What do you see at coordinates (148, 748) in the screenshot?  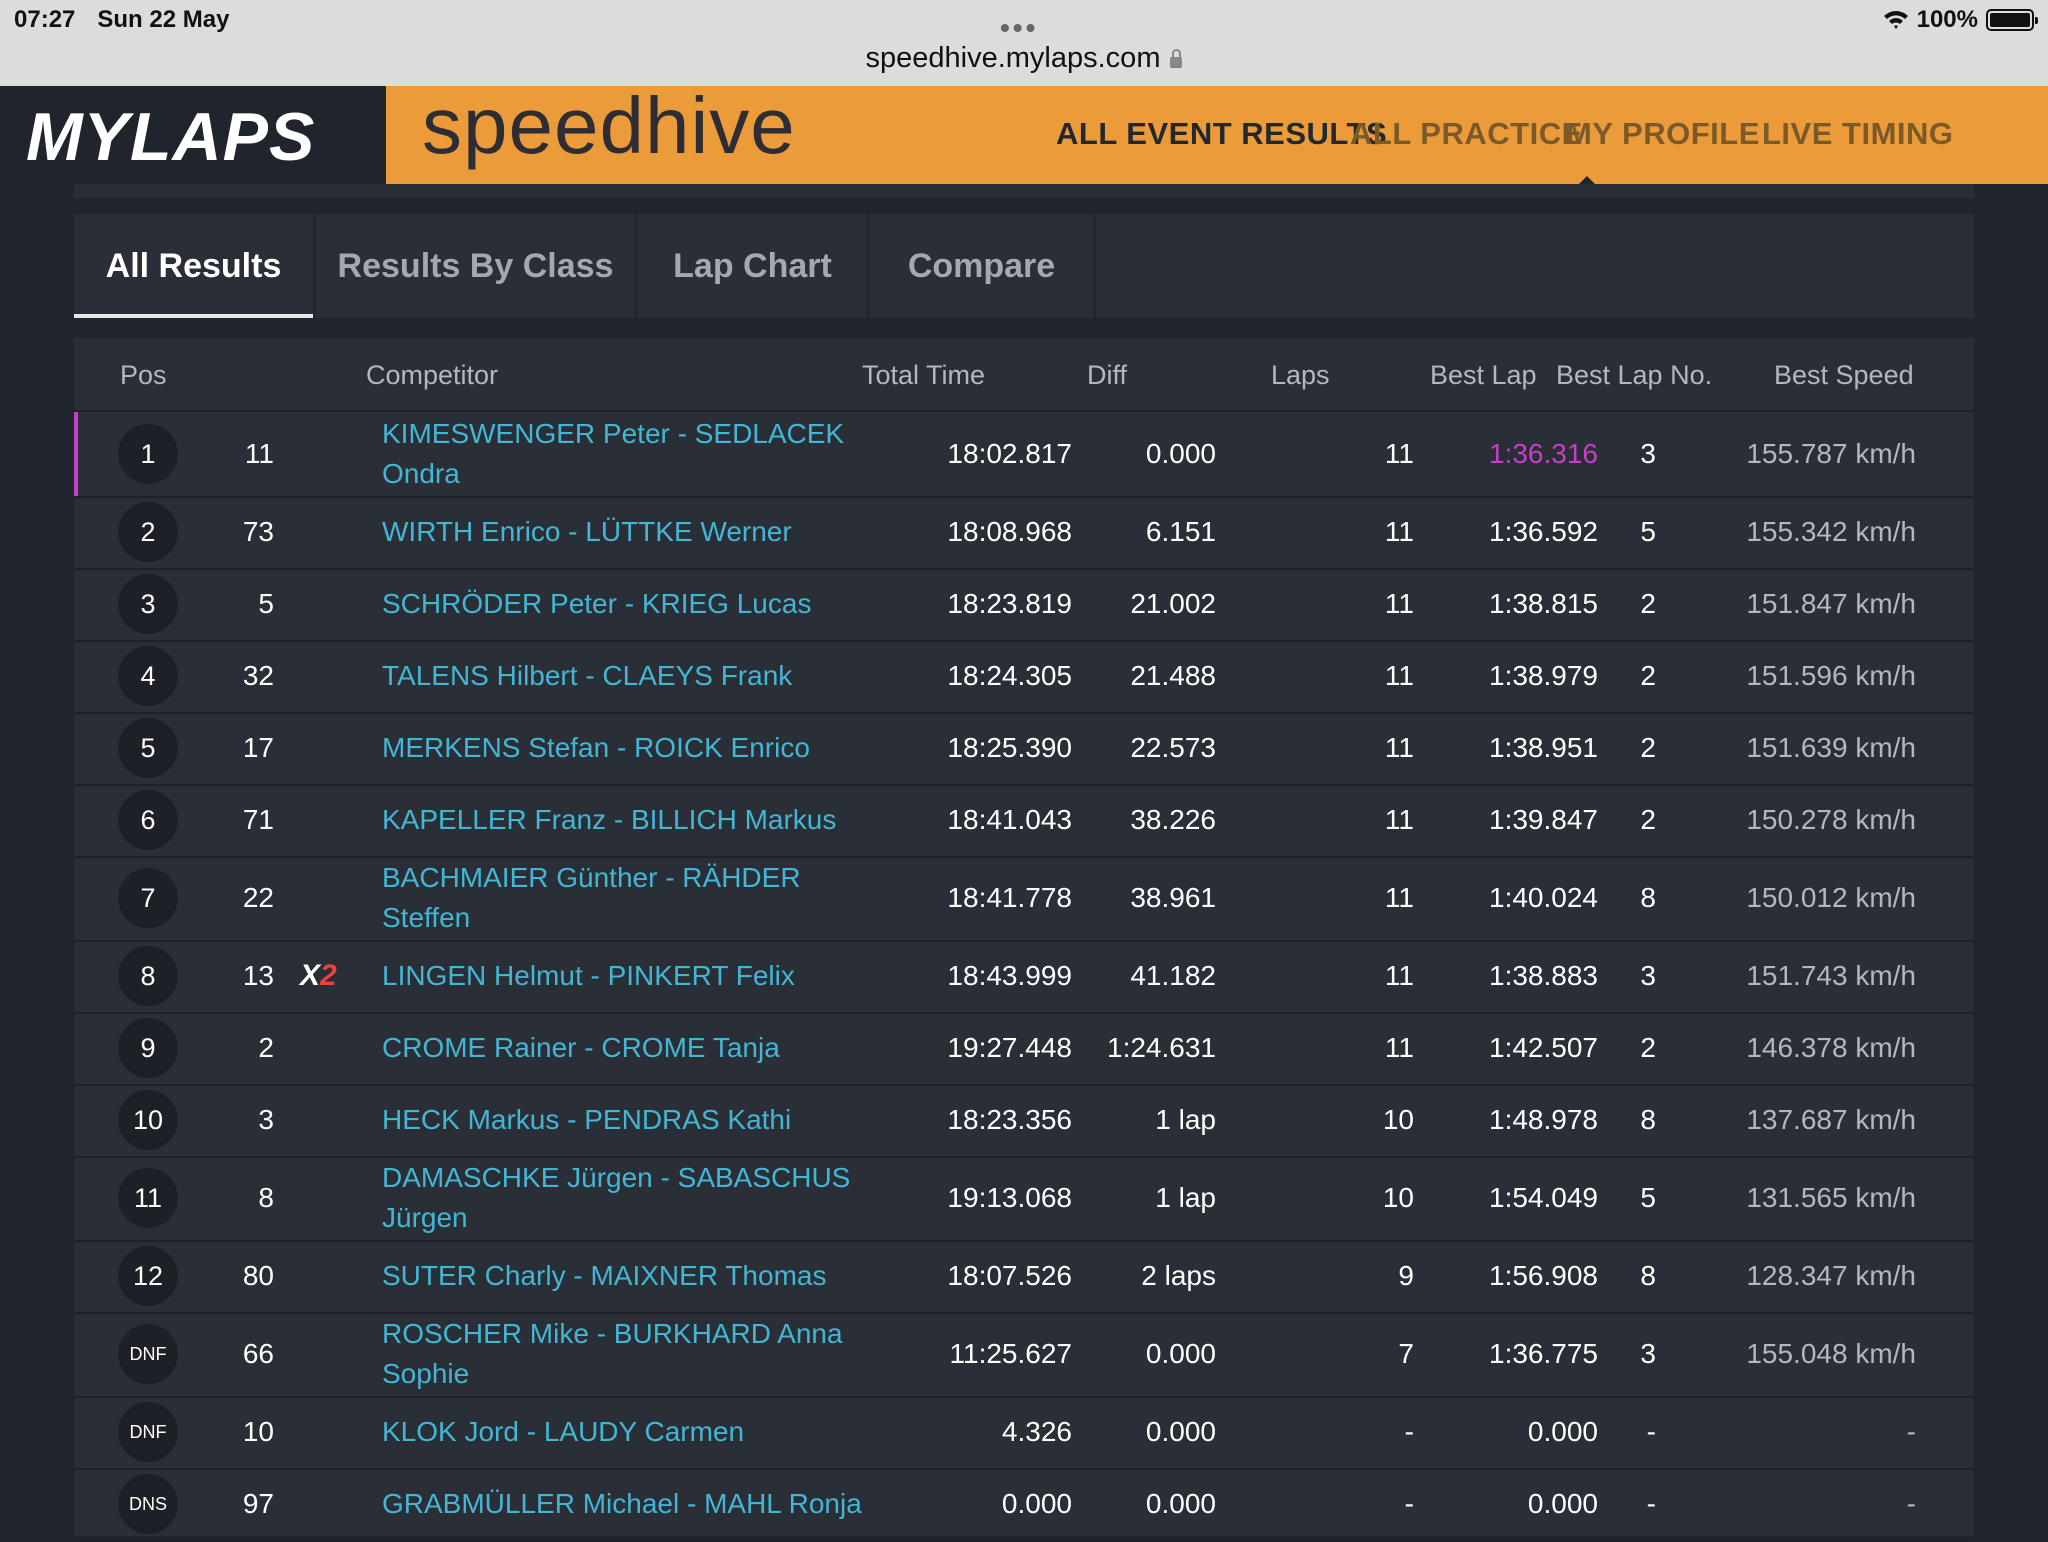 I see `position-badge: 5` at bounding box center [148, 748].